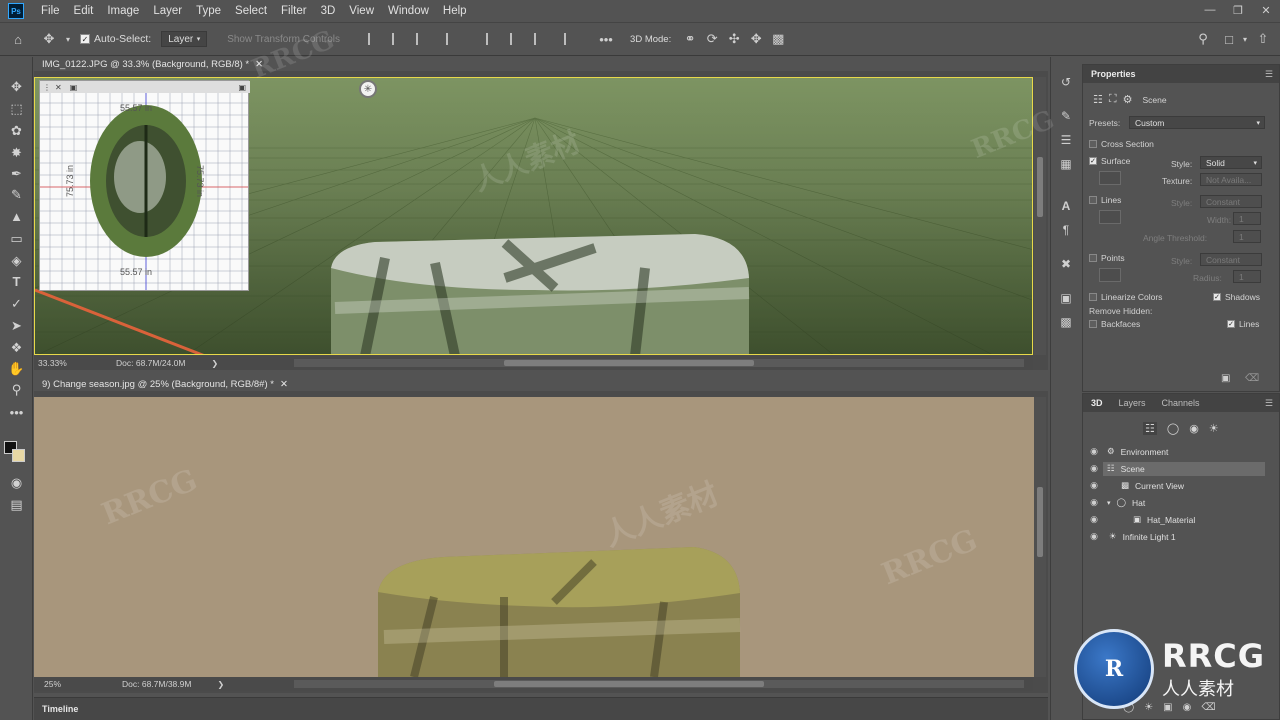 The height and width of the screenshot is (720, 1280). Describe the element at coordinates (84, 11) in the screenshot. I see `menu-edit: Edit` at that location.